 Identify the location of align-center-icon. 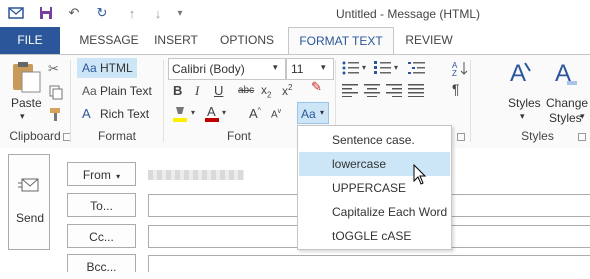
(372, 90).